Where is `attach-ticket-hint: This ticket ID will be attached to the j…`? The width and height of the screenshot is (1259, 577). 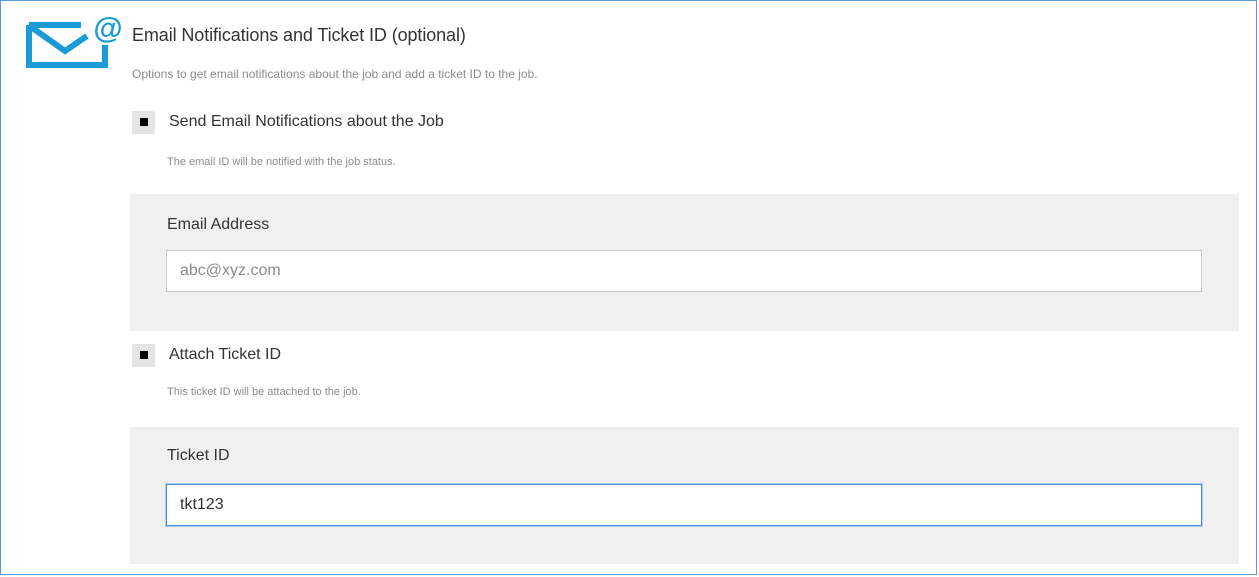
attach-ticket-hint: This ticket ID will be attached to the j… is located at coordinates (264, 392).